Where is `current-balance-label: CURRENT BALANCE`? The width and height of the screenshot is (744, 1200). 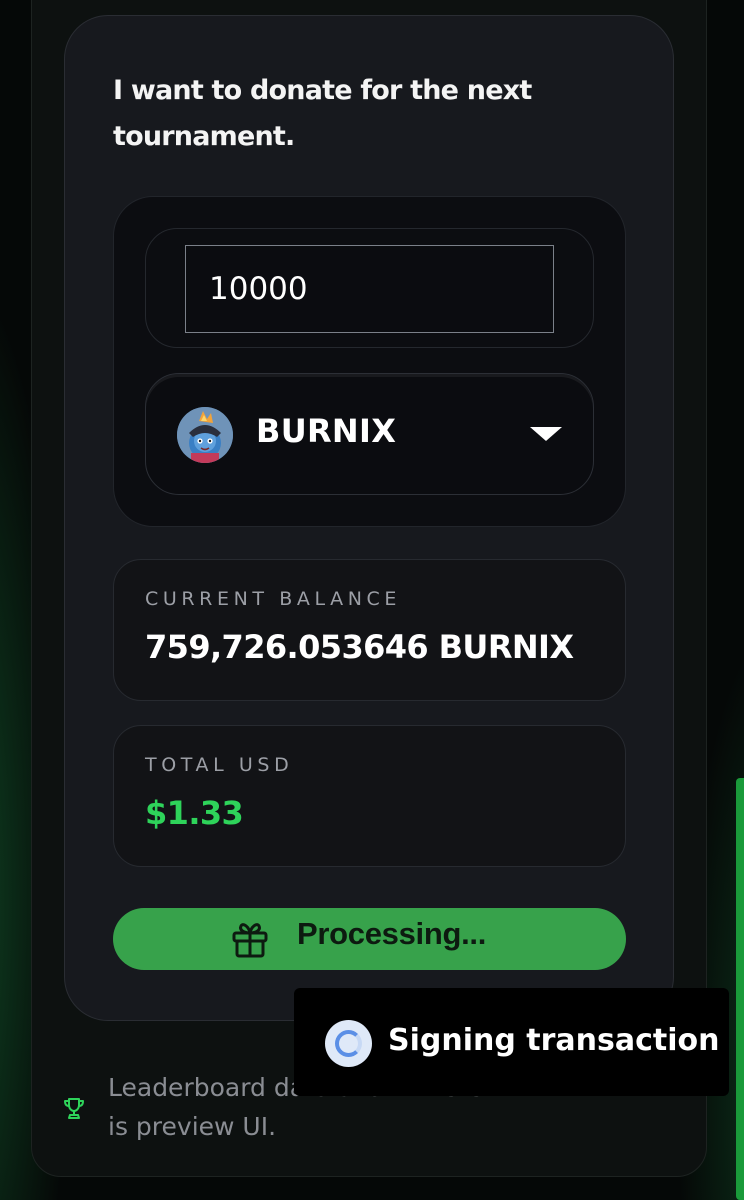
current-balance-label: CURRENT BALANCE is located at coordinates (273, 599).